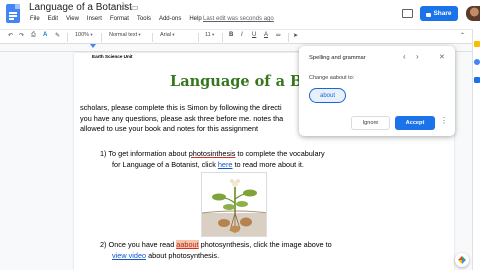 This screenshot has height=270, width=480. I want to click on side-panel, so click(476, 149).